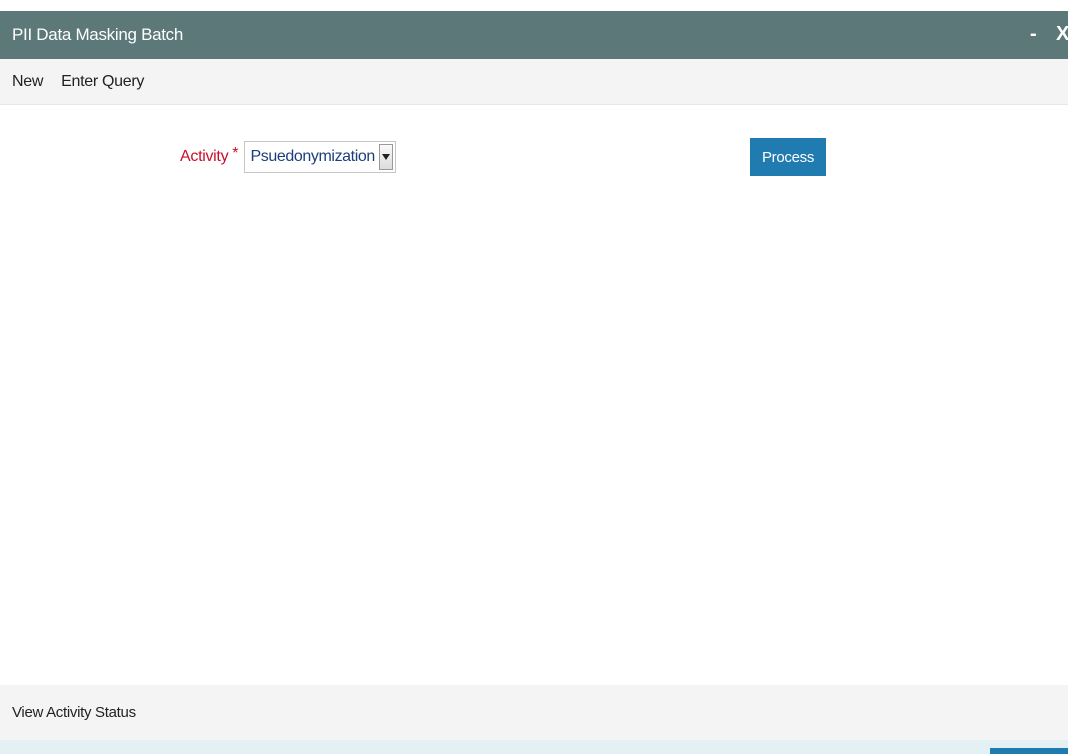  Describe the element at coordinates (1062, 34) in the screenshot. I see `close-button: X` at that location.